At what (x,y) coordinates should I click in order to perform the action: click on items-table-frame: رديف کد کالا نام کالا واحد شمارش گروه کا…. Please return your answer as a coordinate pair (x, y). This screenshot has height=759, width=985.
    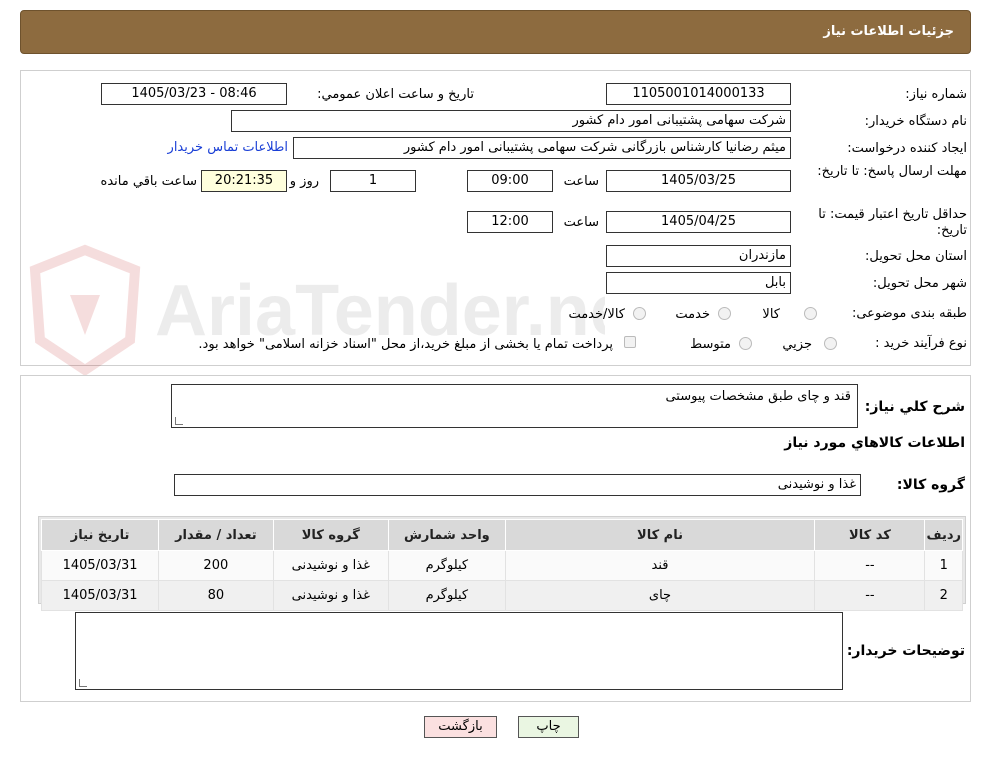
    Looking at the image, I should click on (502, 563).